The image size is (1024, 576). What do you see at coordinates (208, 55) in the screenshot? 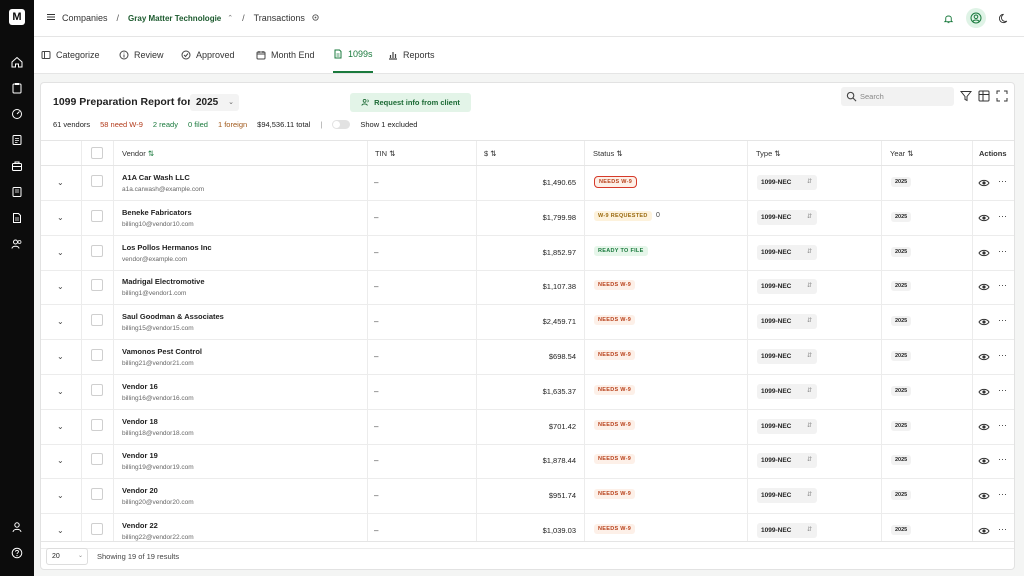
I see `tab-approved: Approved` at bounding box center [208, 55].